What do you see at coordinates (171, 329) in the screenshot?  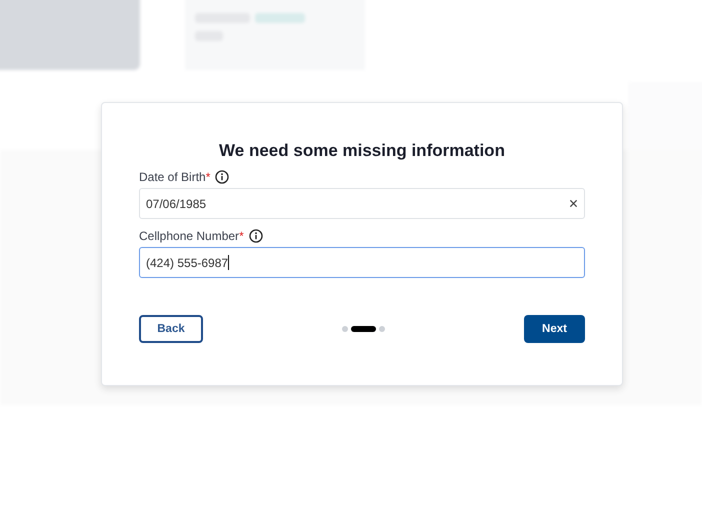 I see `back-button: Back` at bounding box center [171, 329].